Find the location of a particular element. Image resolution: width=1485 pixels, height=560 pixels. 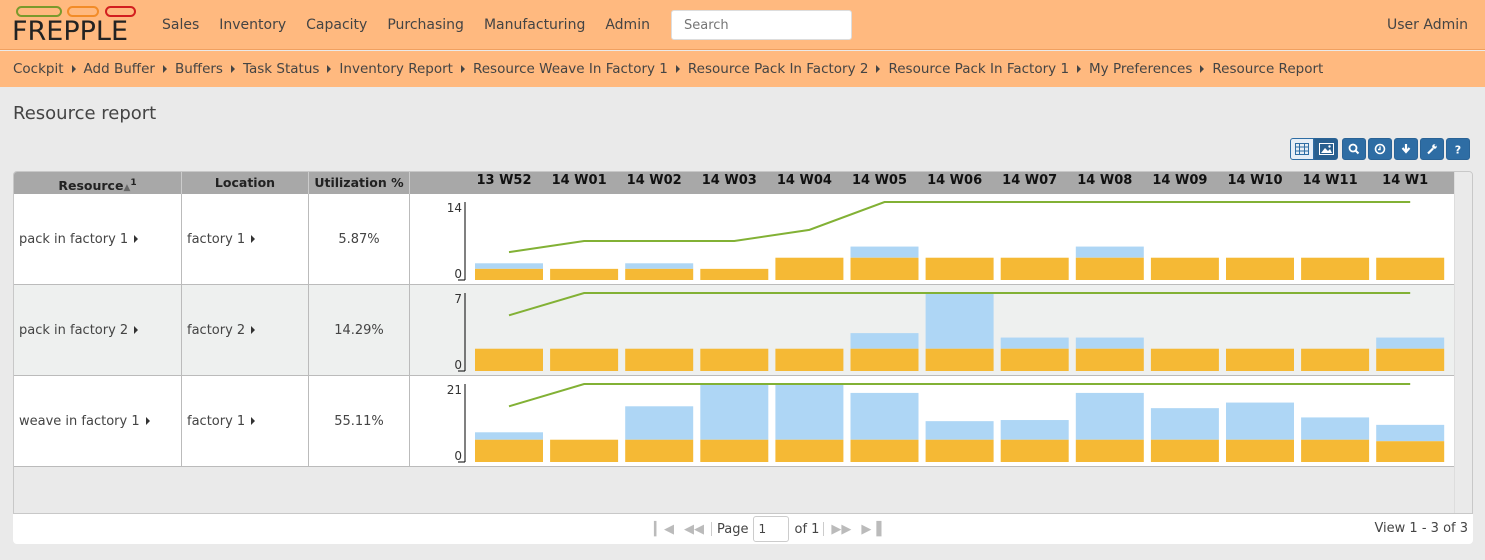

breadcrumb-item-current: Resource Report is located at coordinates (1267, 69).